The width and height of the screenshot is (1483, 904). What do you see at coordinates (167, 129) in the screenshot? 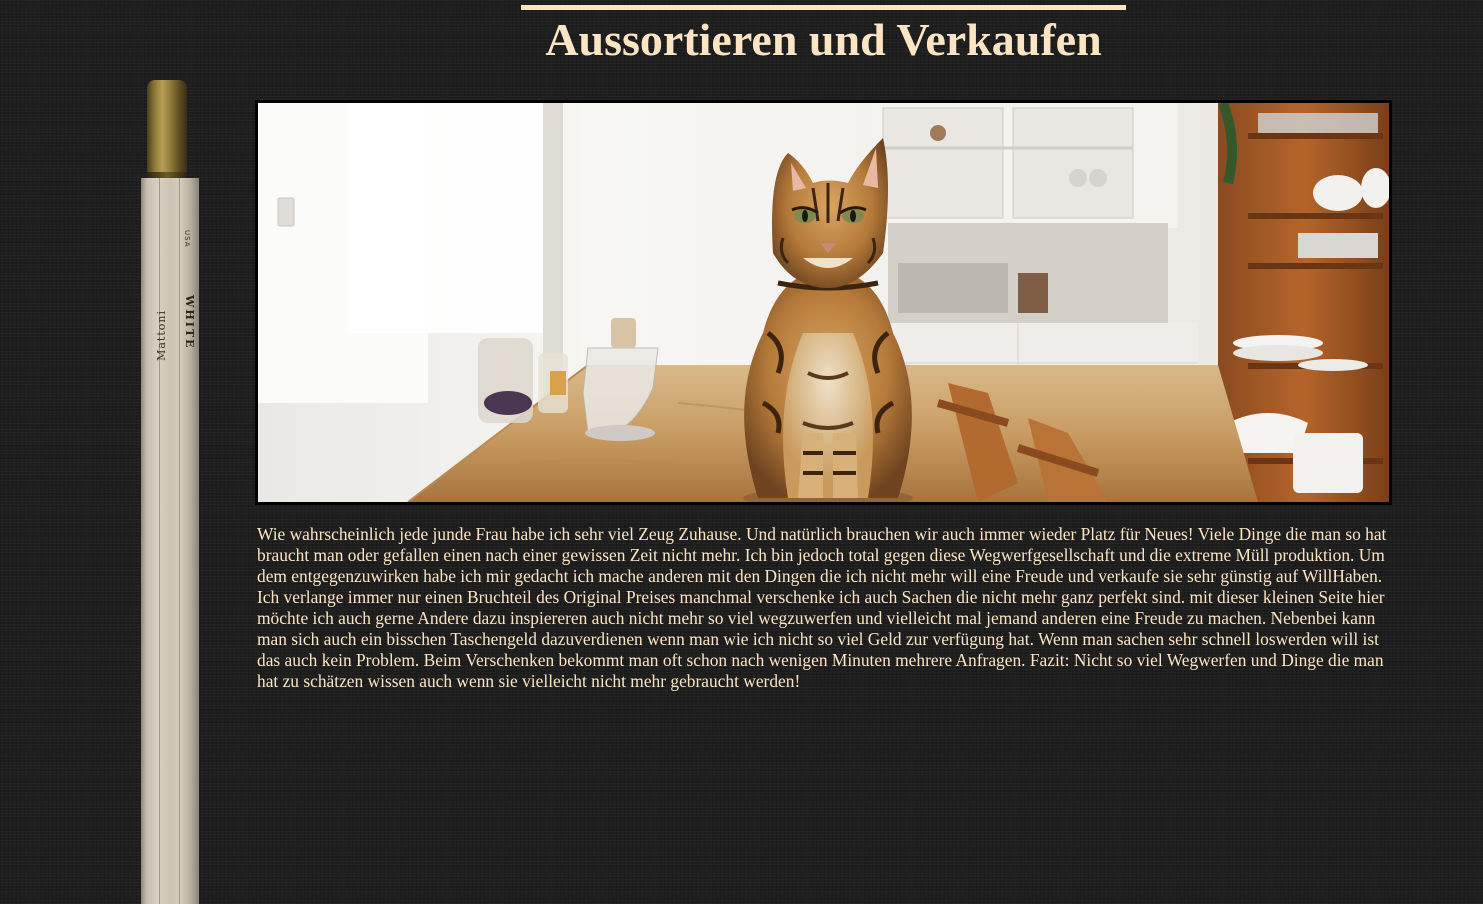
I see `pencil-cap` at bounding box center [167, 129].